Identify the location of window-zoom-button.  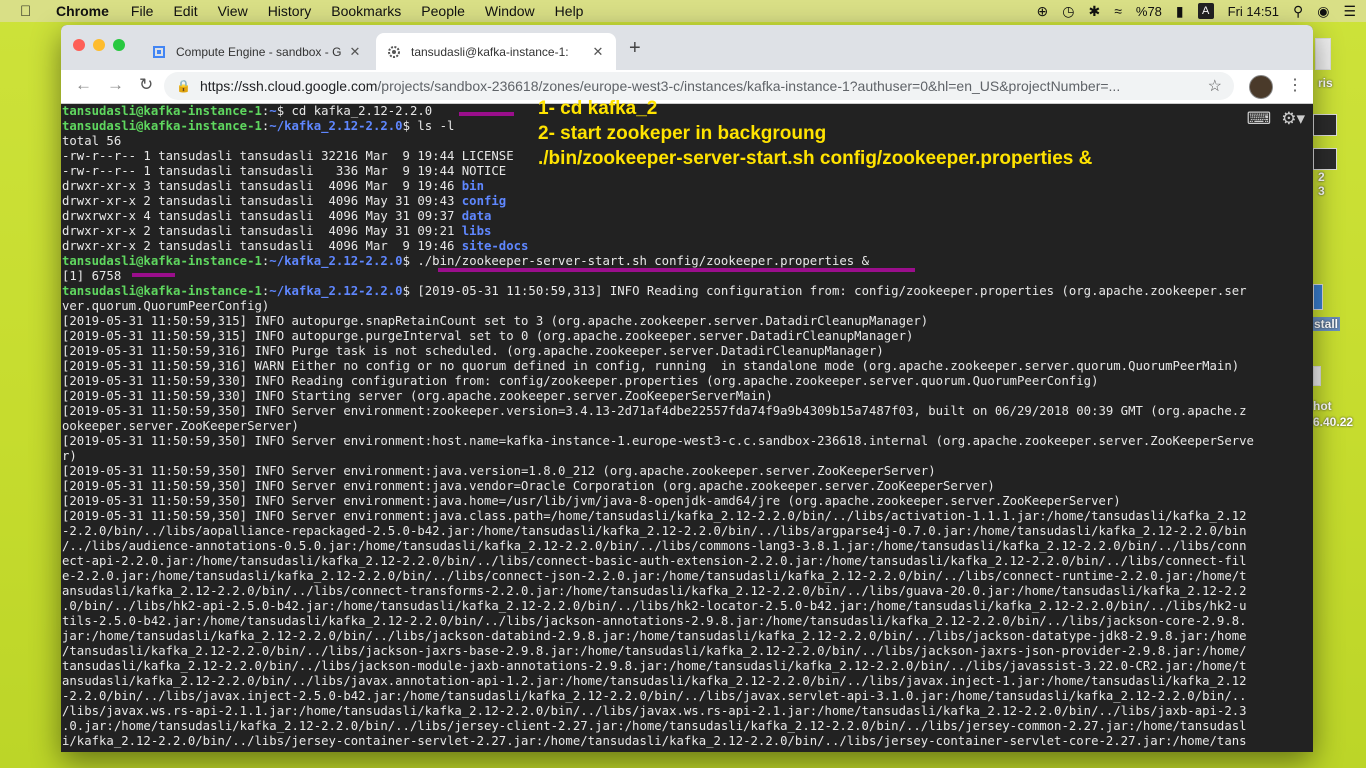
(119, 45).